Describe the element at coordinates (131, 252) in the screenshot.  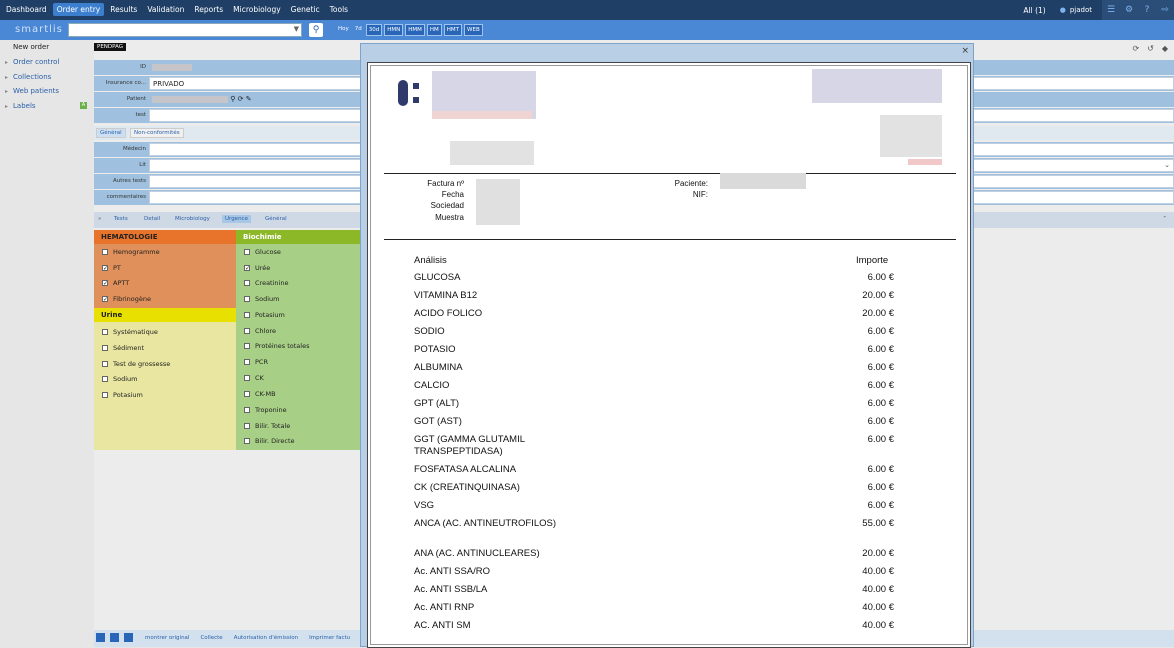
I see `test-item: Hemogramme` at that location.